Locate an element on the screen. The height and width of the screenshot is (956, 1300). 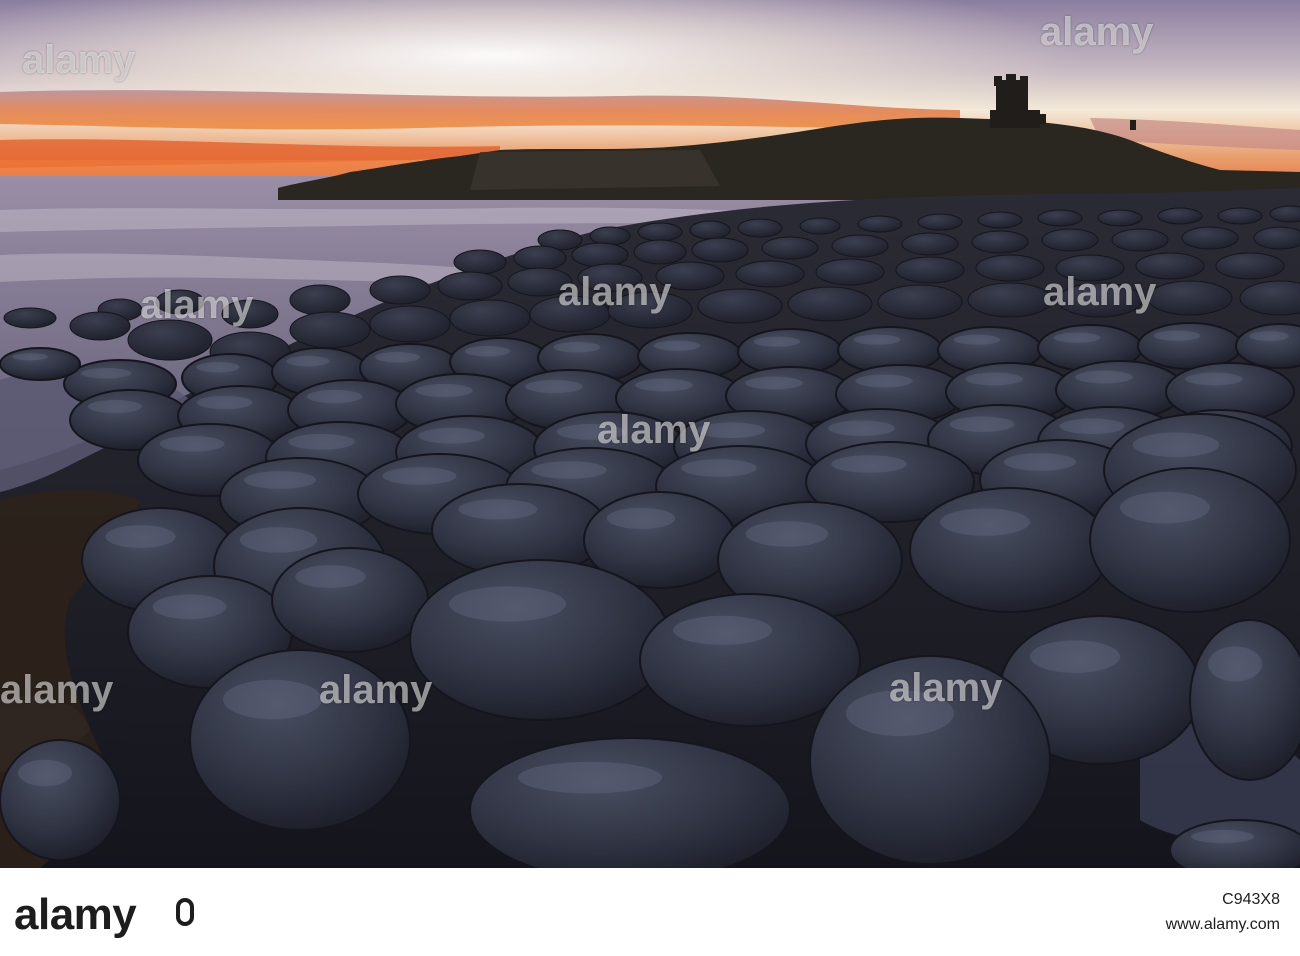
footer-logo: alamy is located at coordinates (75, 914).